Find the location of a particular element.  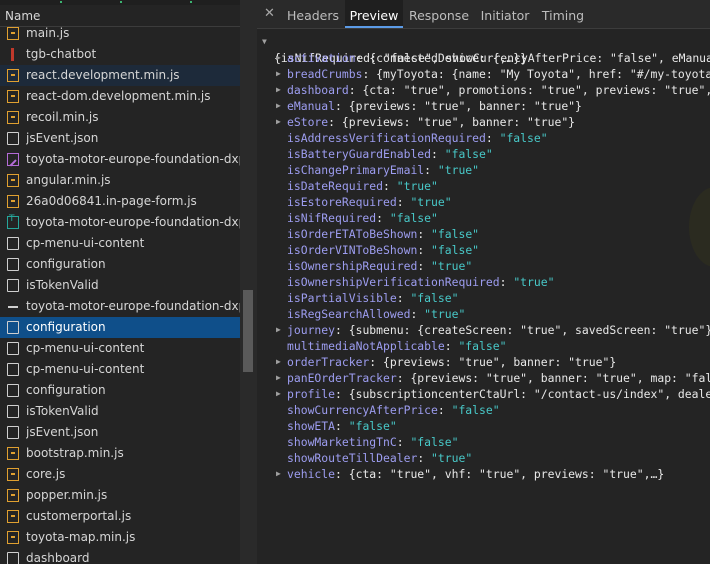

request-row: 26a0d06841.in-page-form.js is located at coordinates (120, 201).